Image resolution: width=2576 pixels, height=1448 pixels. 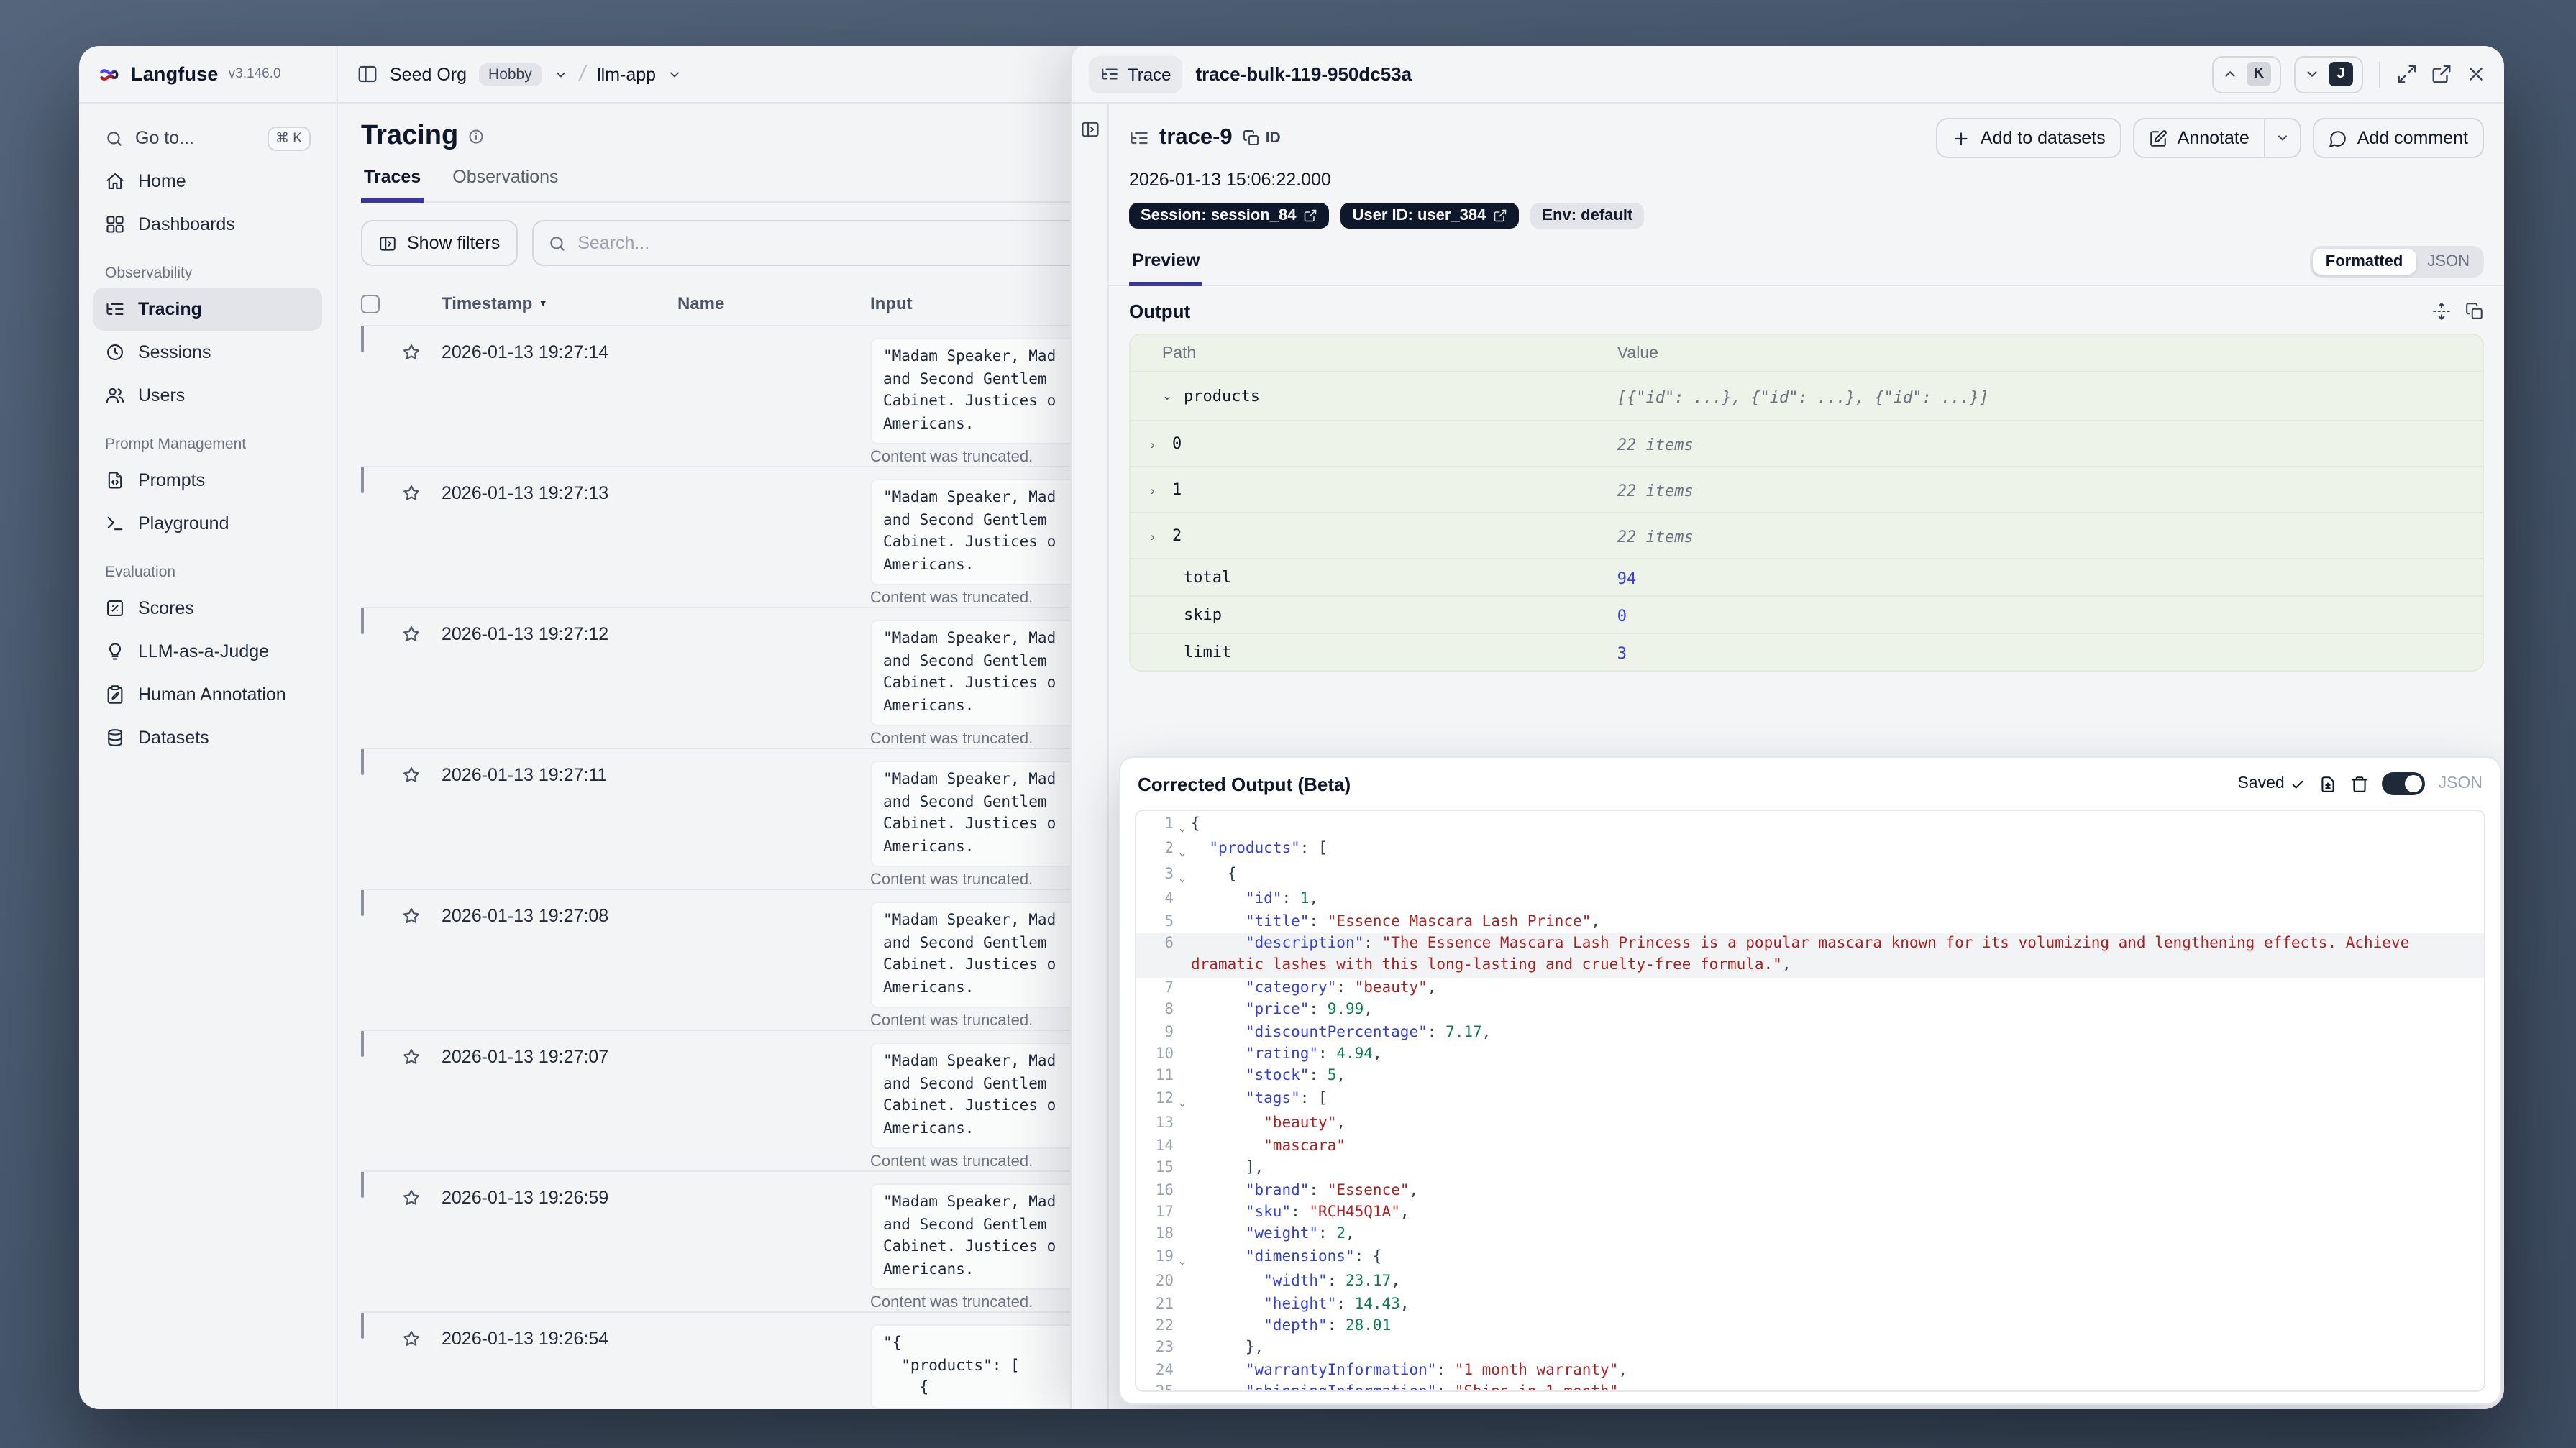 I want to click on code-line: 17 "sku": "RCH45Q1A",, so click(x=1810, y=1213).